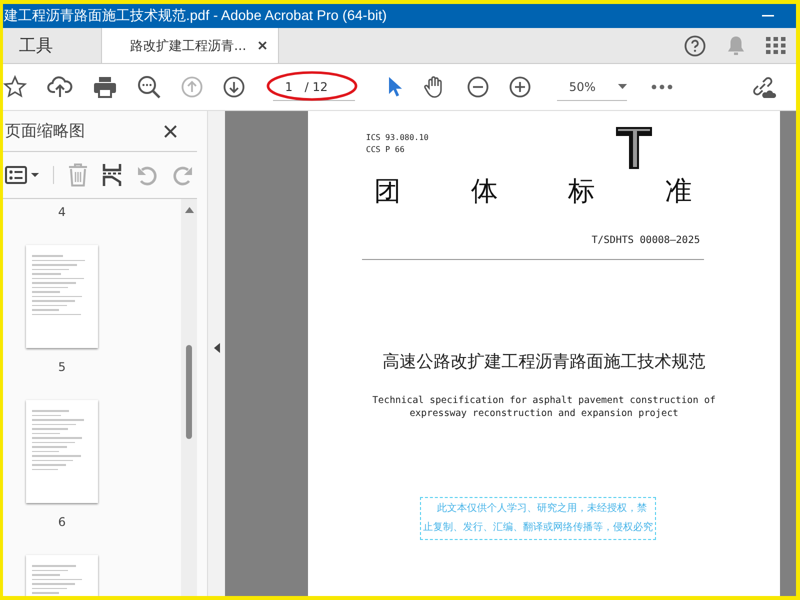 This screenshot has height=600, width=800. Describe the element at coordinates (520, 87) in the screenshot. I see `zoom-in-icon` at that location.